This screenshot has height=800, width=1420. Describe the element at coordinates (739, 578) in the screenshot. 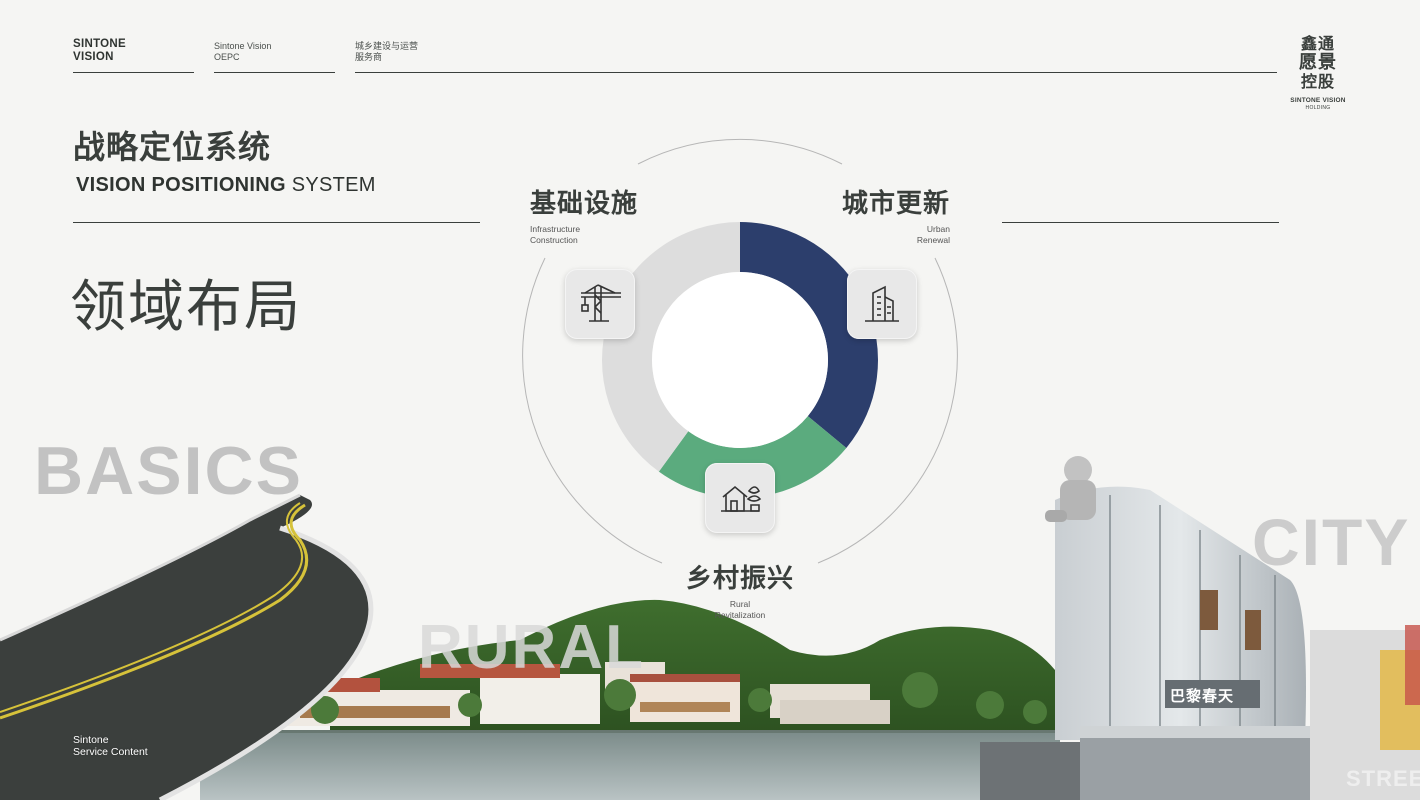

I see `rural-title: 乡村振兴` at that location.